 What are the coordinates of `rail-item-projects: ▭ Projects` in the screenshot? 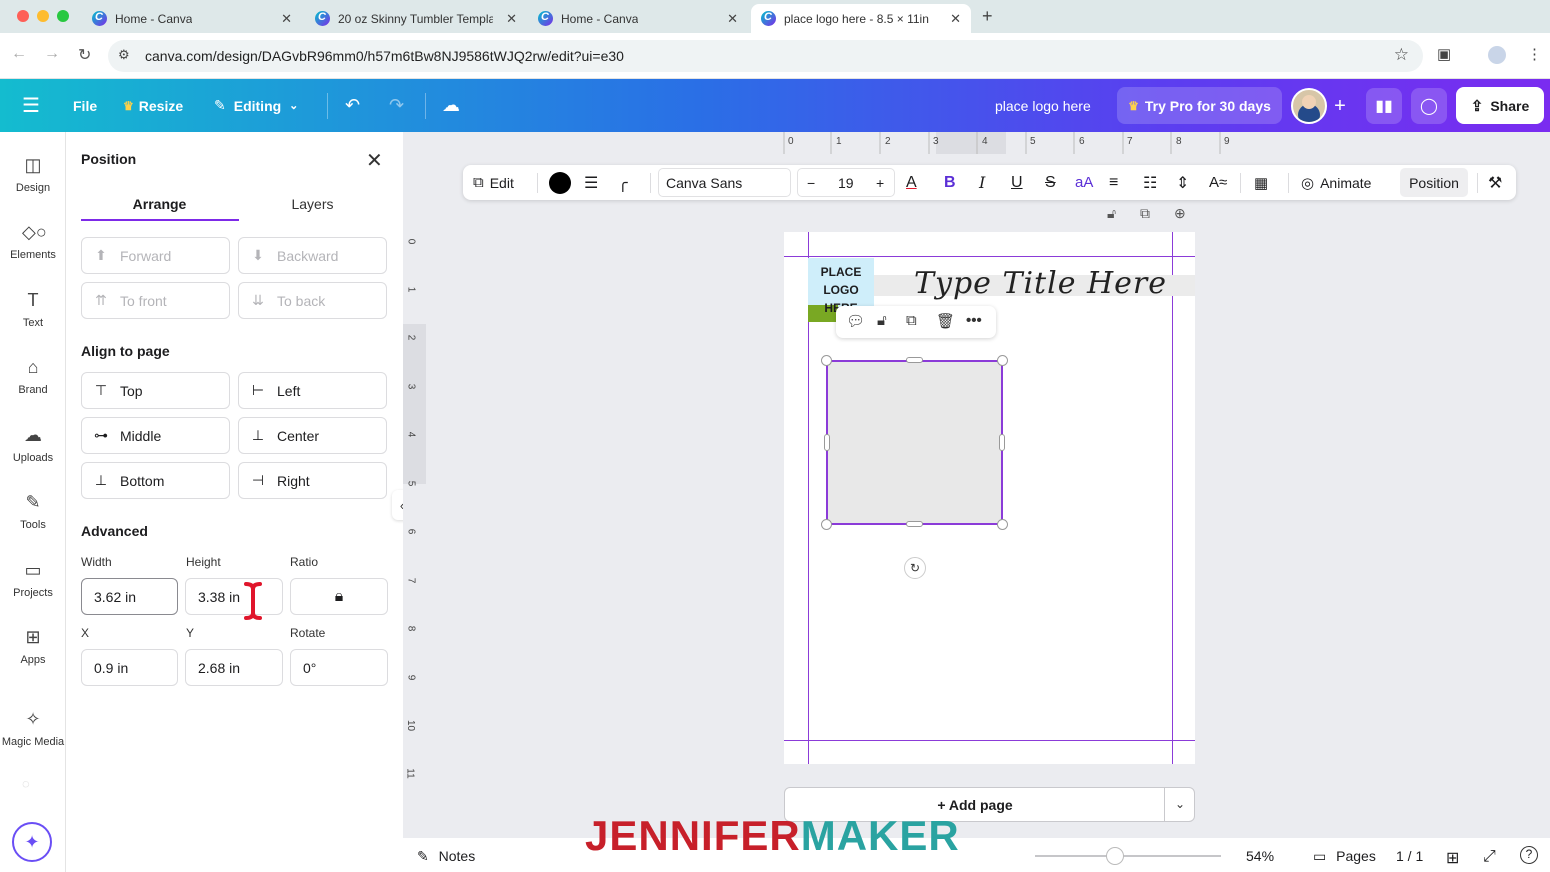 It's located at (33, 589).